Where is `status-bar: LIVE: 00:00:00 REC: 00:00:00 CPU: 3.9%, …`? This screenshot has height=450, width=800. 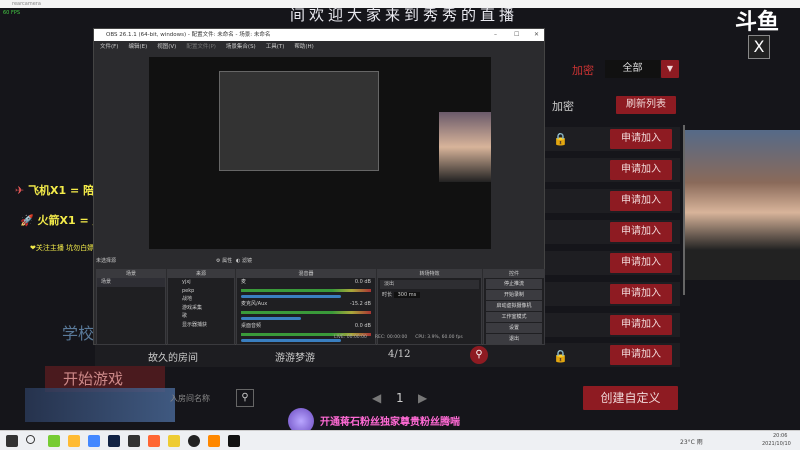
status-bar: LIVE: 00:00:00 REC: 00:00:00 CPU: 3.9%, … is located at coordinates (398, 337).